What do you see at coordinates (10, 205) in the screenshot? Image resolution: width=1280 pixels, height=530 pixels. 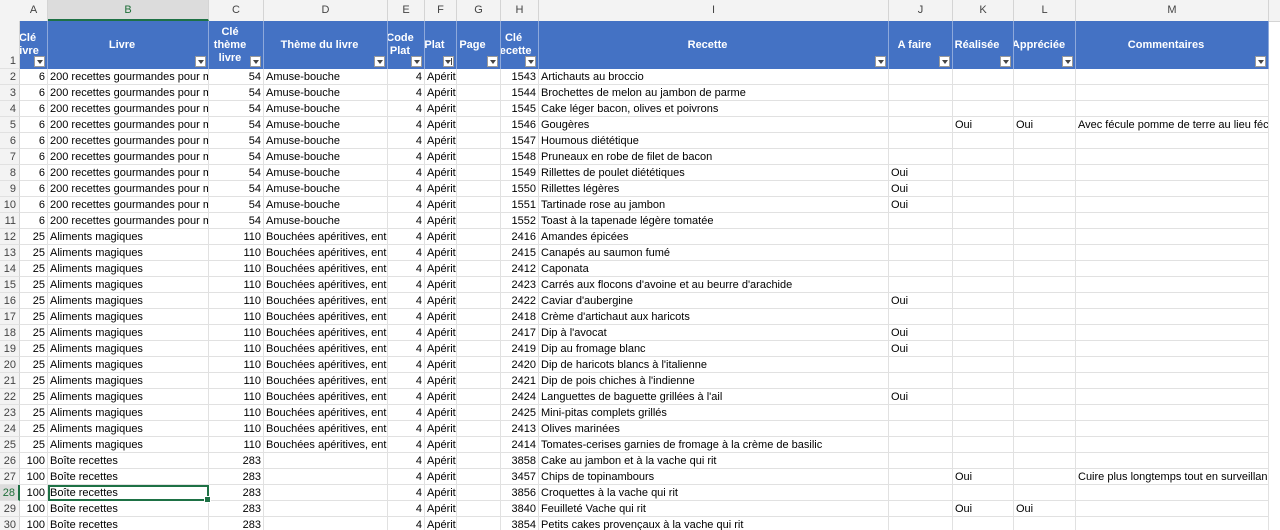 I see `row-header: 10` at bounding box center [10, 205].